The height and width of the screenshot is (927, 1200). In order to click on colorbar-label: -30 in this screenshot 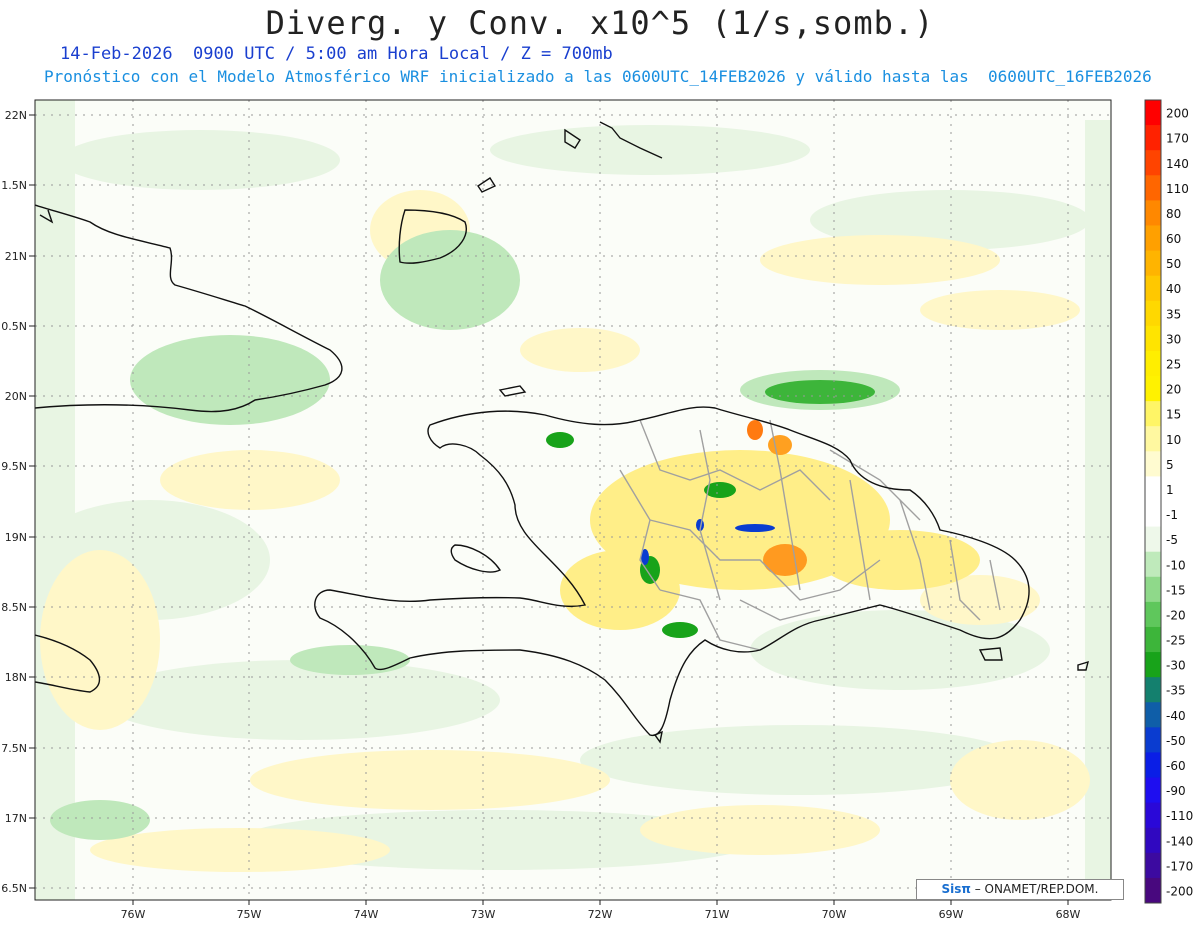, I will do `click(1176, 666)`.